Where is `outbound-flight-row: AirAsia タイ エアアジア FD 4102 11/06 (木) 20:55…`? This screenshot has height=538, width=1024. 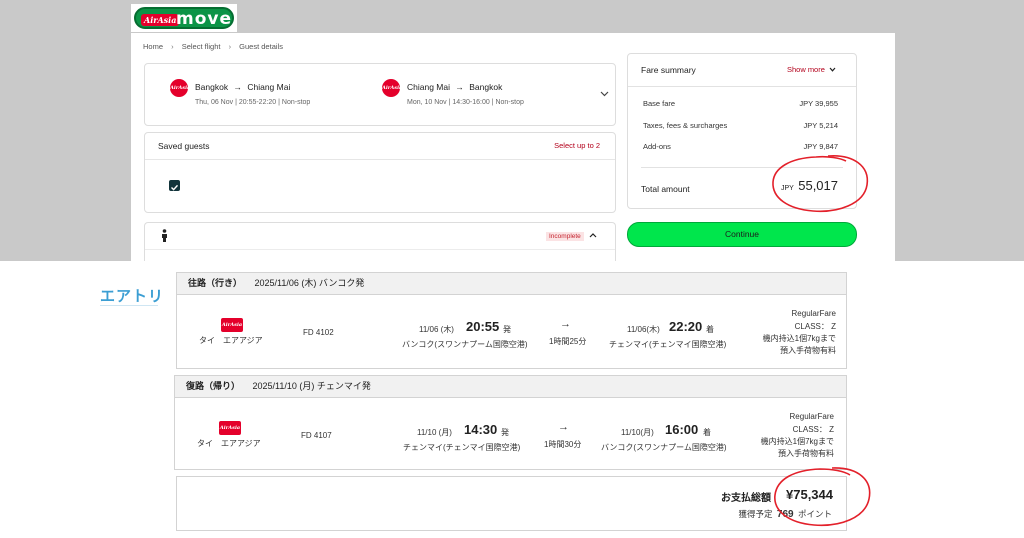
outbound-flight-row: AirAsia タイ エアアジア FD 4102 11/06 (木) 20:55… is located at coordinates (511, 332).